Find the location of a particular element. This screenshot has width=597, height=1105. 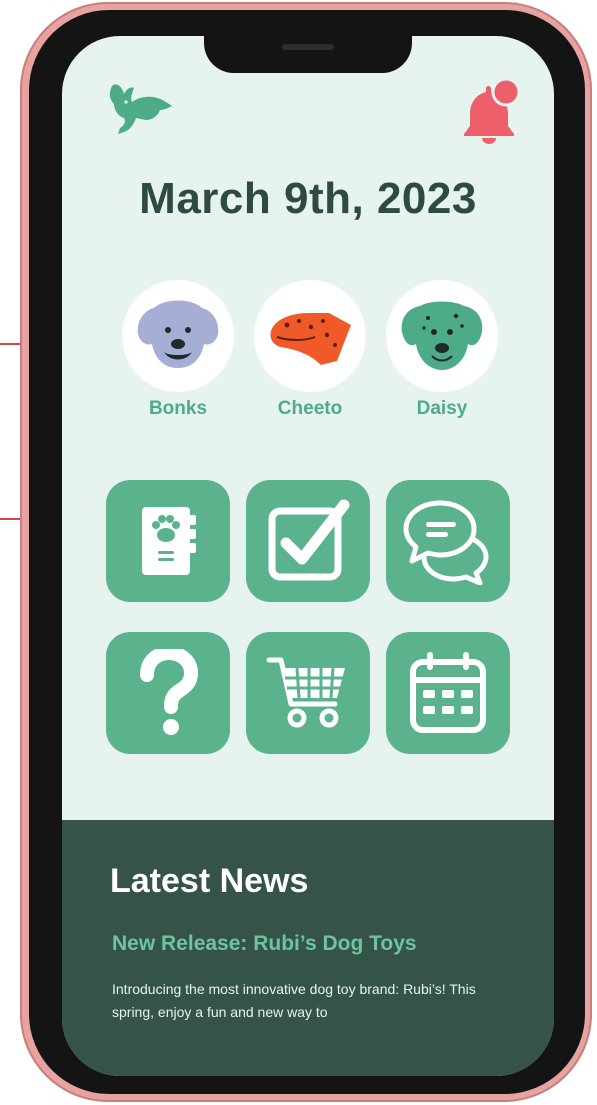

pet-name: Cheeto is located at coordinates (310, 408).